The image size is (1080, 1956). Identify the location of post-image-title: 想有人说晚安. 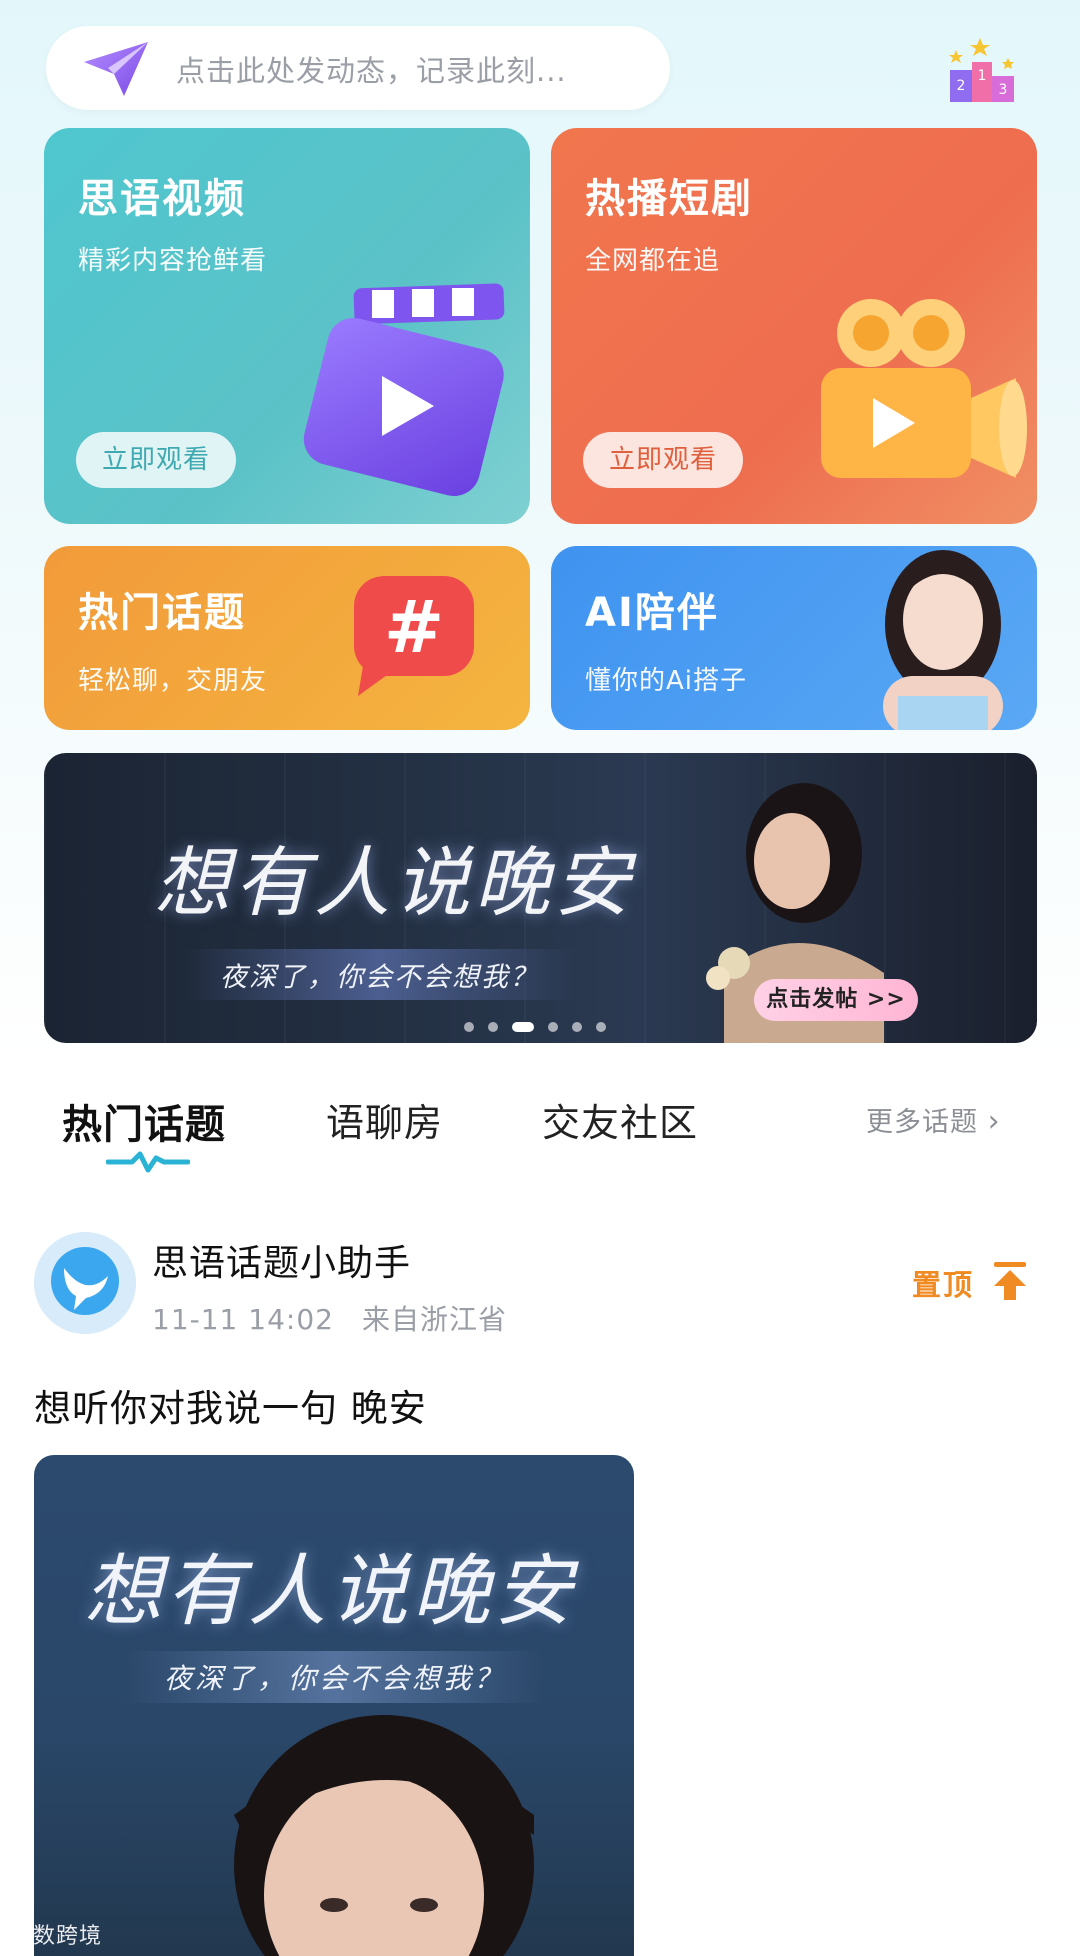
(330, 1592).